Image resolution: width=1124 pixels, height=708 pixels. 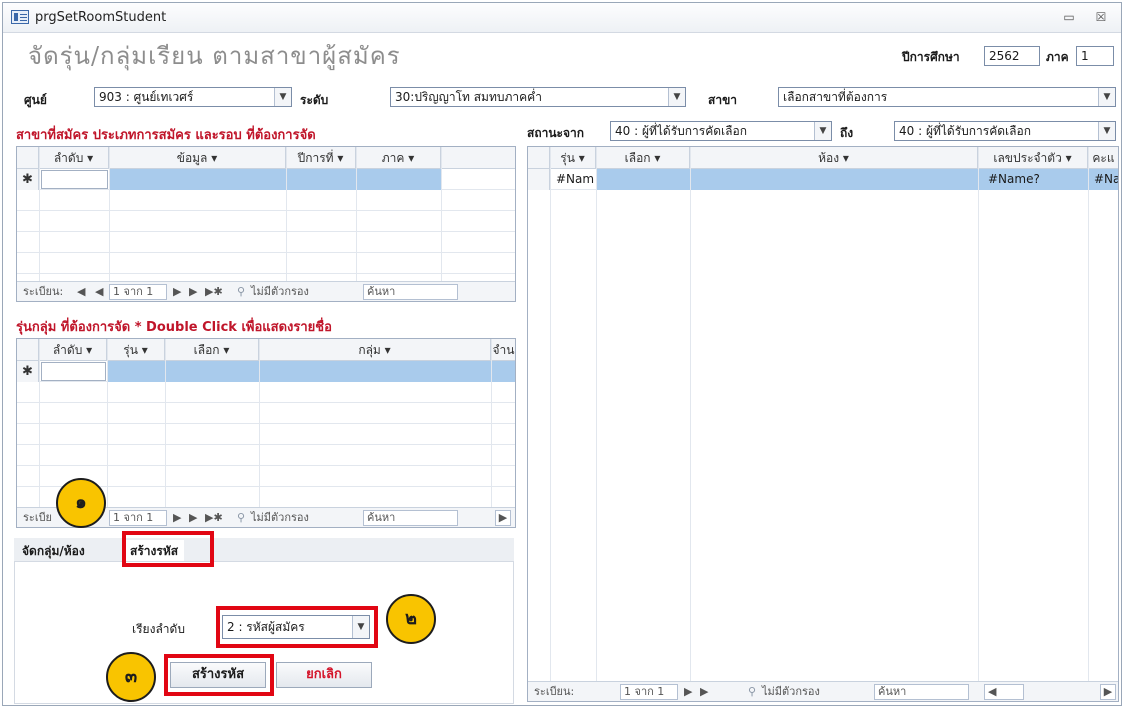 What do you see at coordinates (321, 158) in the screenshot?
I see `col-year: ปีการที่ ▾` at bounding box center [321, 158].